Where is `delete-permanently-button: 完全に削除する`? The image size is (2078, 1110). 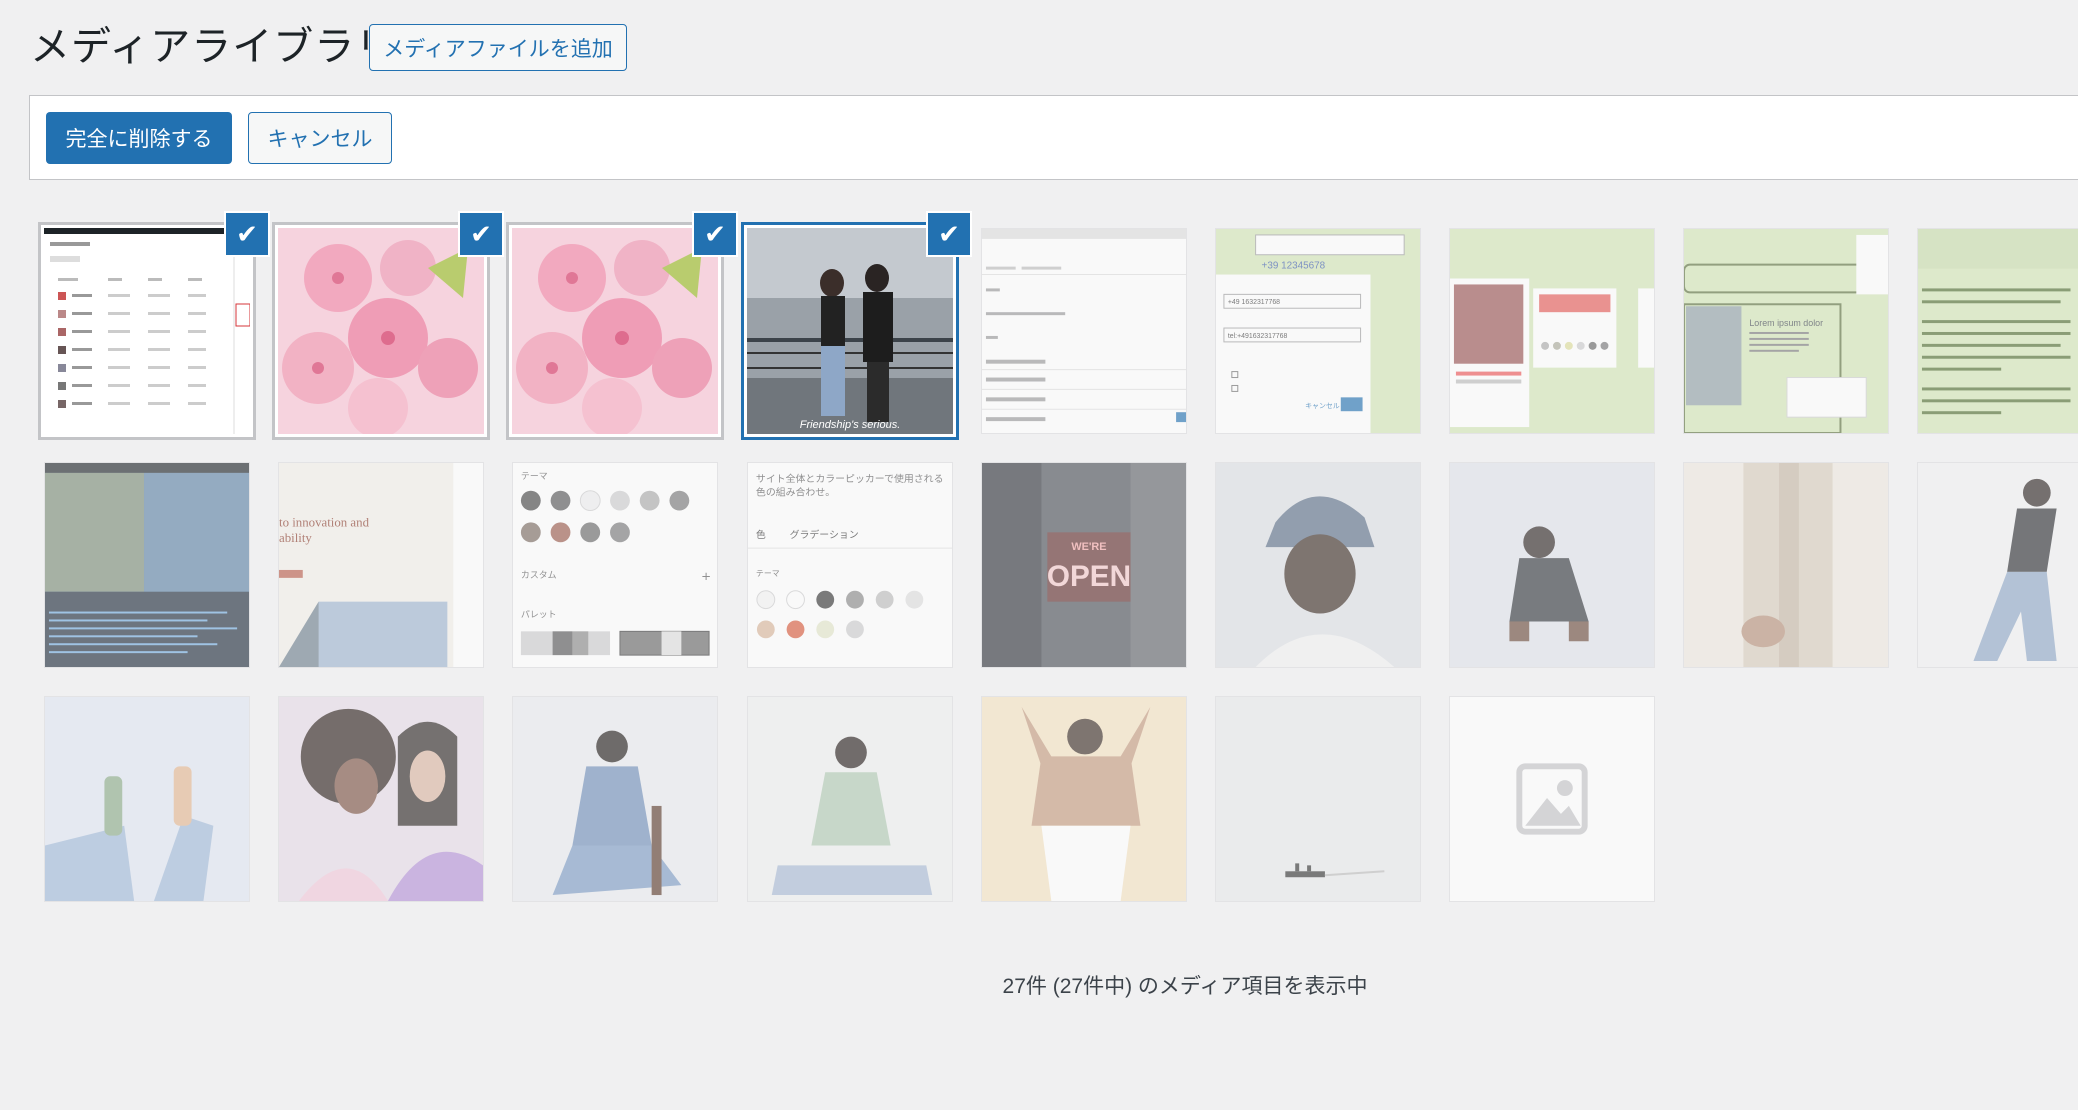 delete-permanently-button: 完全に削除する is located at coordinates (139, 138).